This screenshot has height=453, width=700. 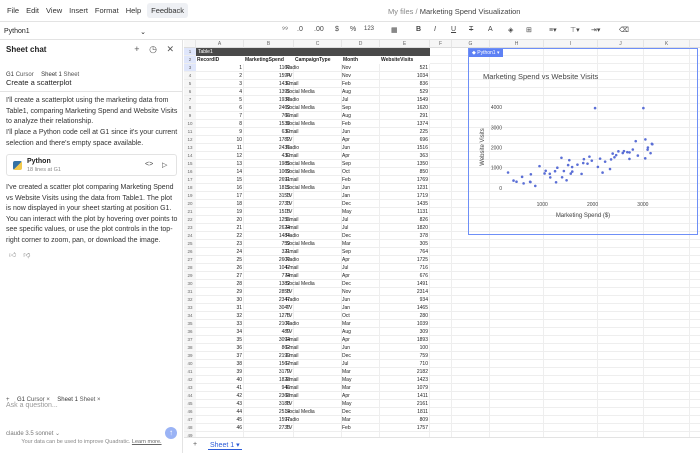 What do you see at coordinates (695, 44) in the screenshot?
I see `column-header: L` at bounding box center [695, 44].